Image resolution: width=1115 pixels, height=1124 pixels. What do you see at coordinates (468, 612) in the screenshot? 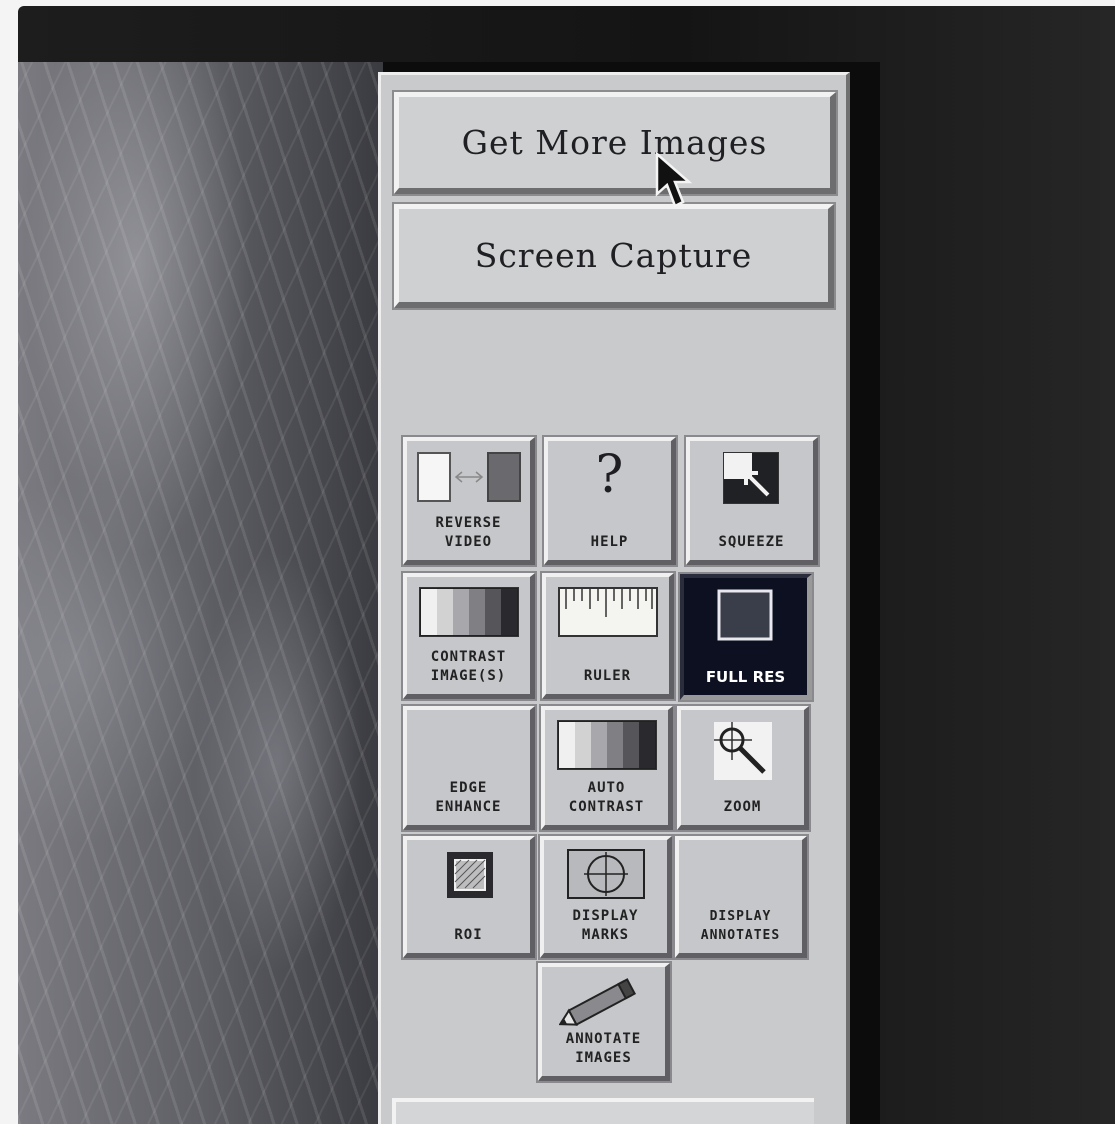
I see `contrast-gradient-icon` at bounding box center [468, 612].